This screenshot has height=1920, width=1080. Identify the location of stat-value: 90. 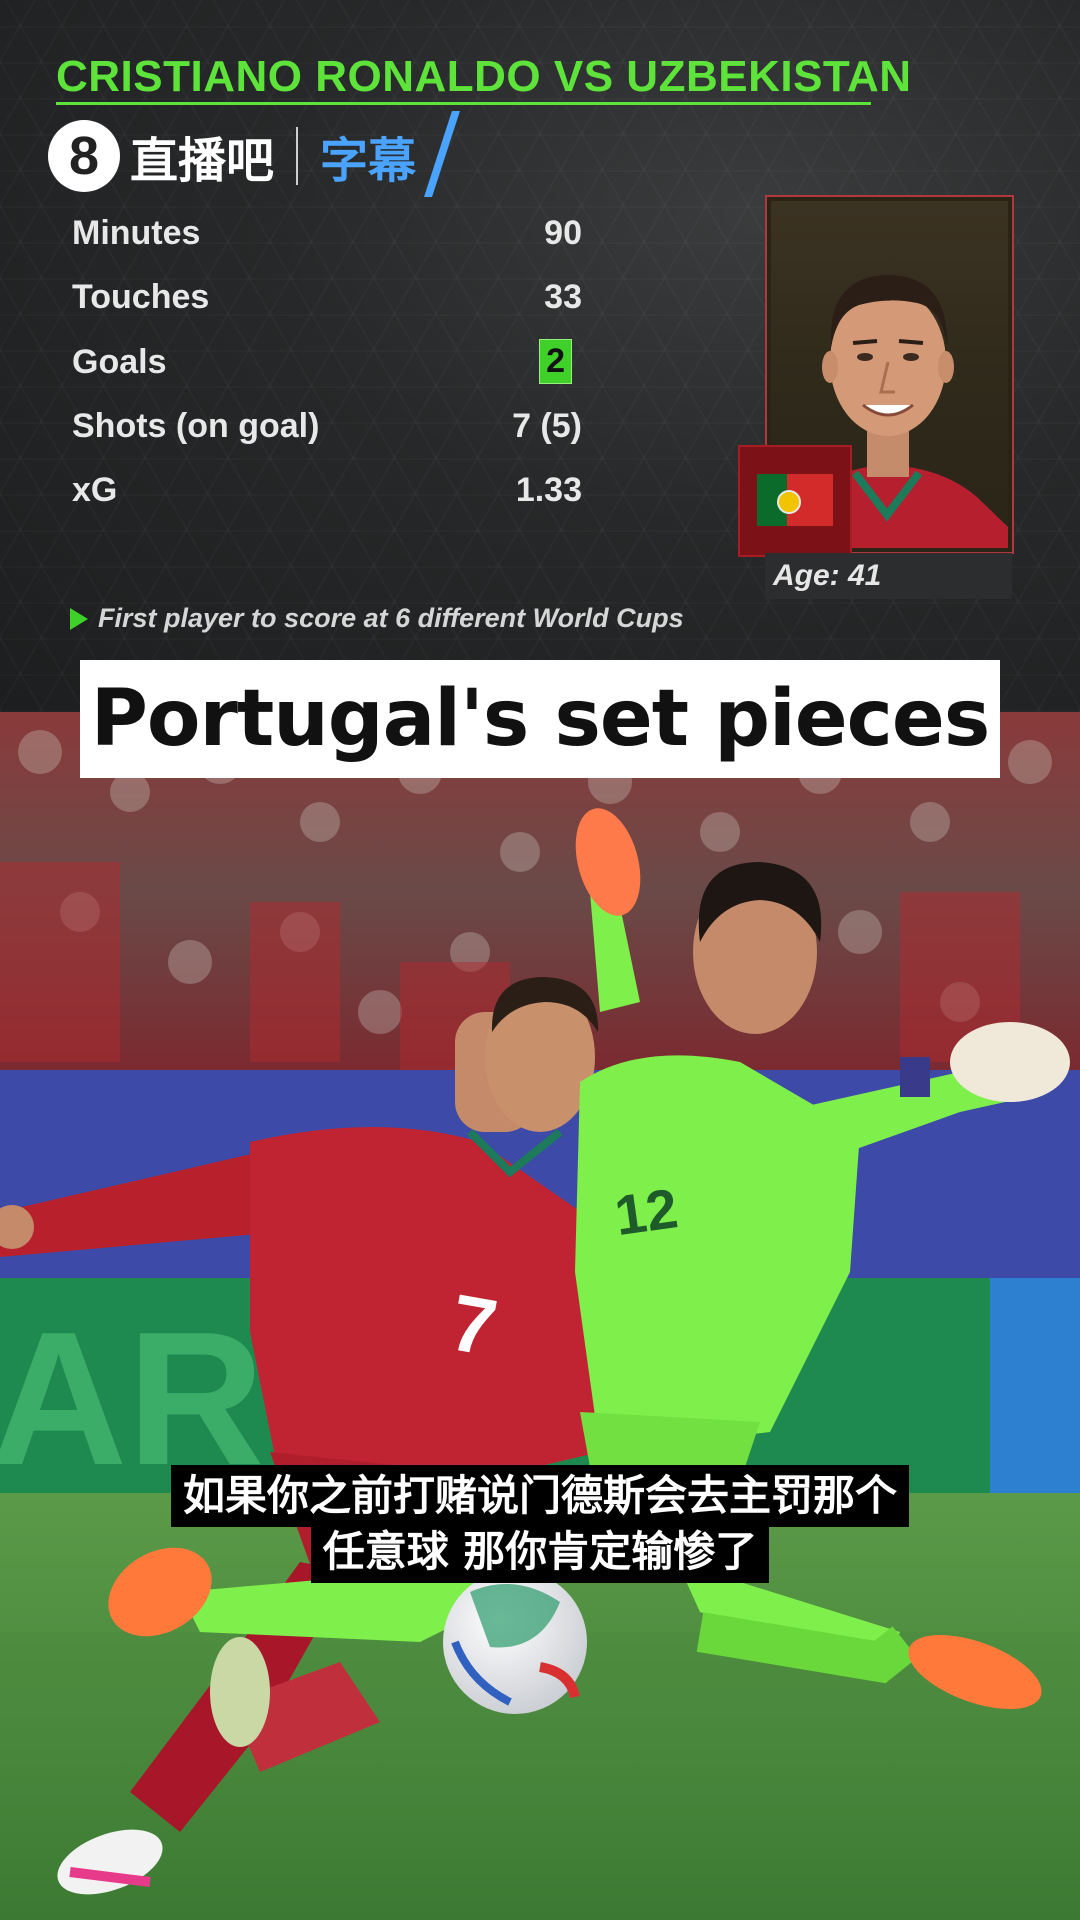
(563, 233).